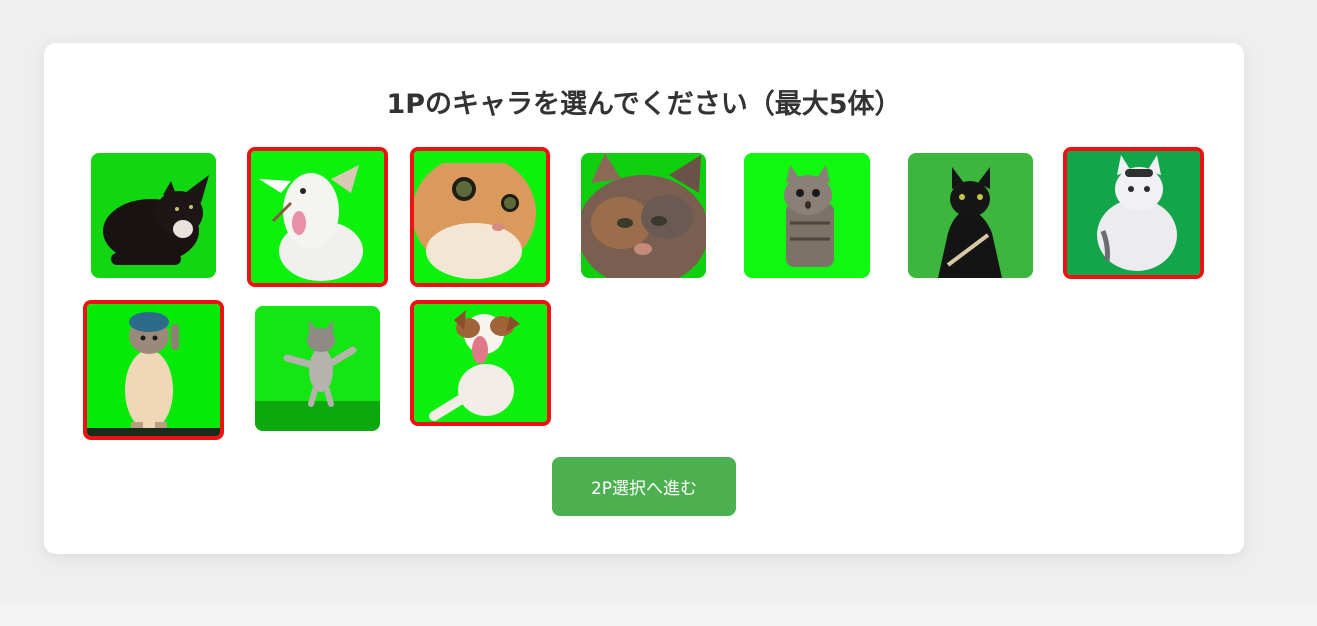 The image size is (1317, 626). I want to click on page-footer-strip, so click(658, 615).